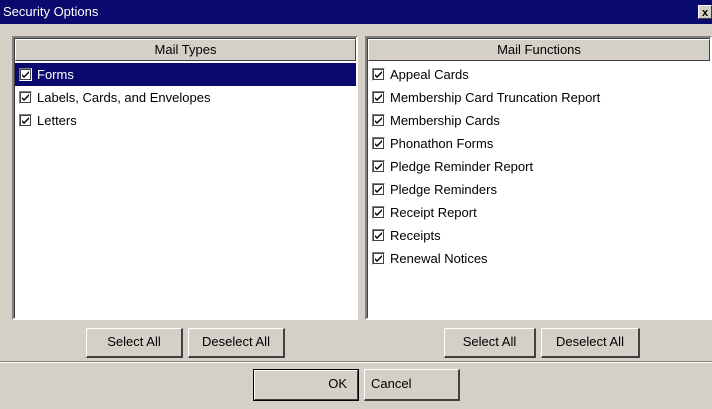  What do you see at coordinates (539, 189) in the screenshot?
I see `mail-function-item: Pledge Reminders` at bounding box center [539, 189].